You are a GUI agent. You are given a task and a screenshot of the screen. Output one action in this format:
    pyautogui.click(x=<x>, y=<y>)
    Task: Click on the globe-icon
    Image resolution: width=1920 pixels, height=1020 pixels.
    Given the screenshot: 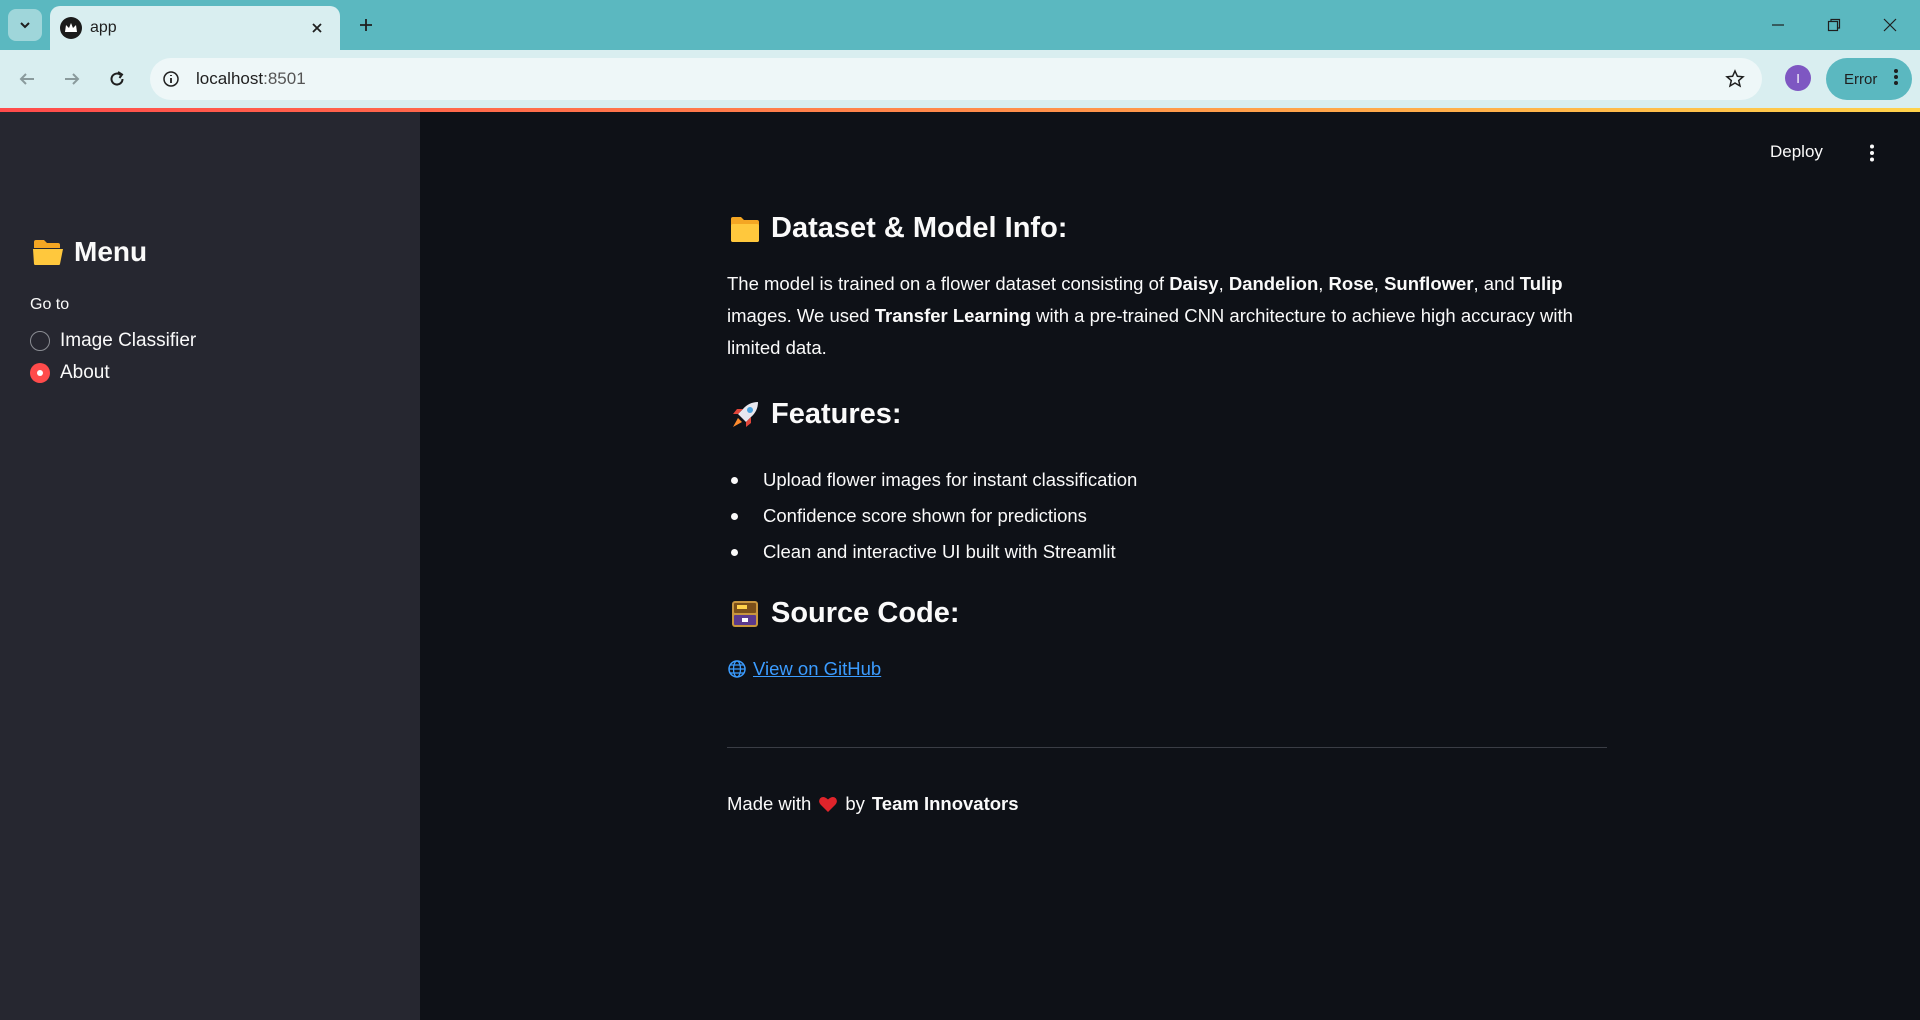 What is the action you would take?
    pyautogui.click(x=737, y=669)
    